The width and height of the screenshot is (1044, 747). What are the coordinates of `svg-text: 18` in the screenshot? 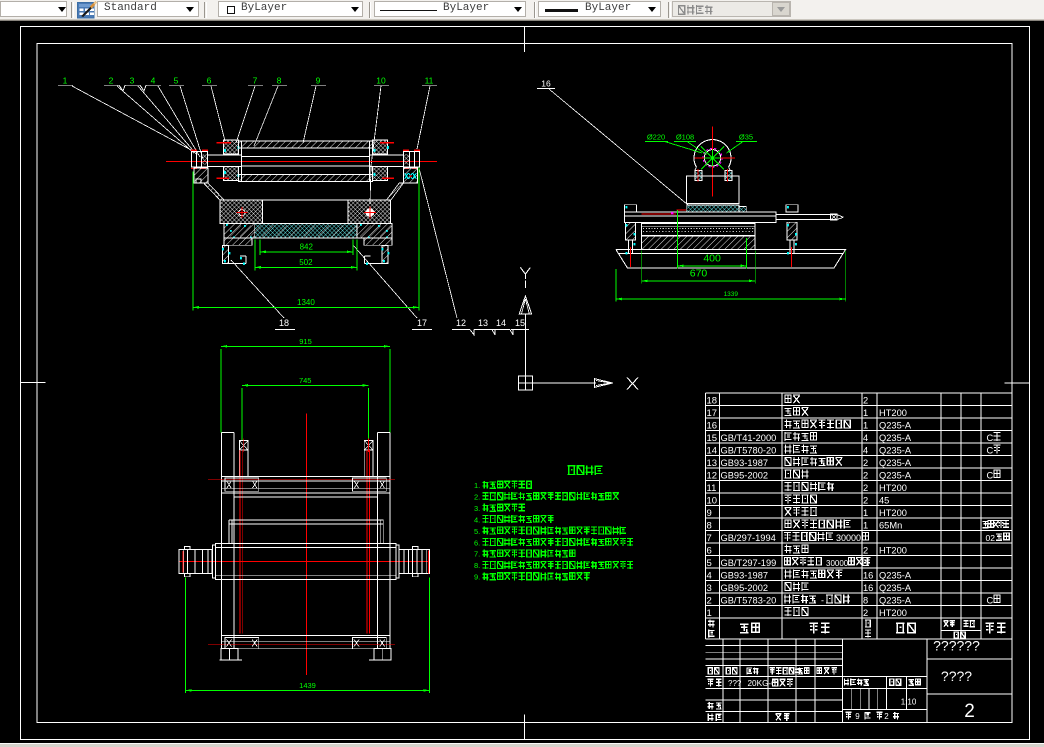 It's located at (284, 323).